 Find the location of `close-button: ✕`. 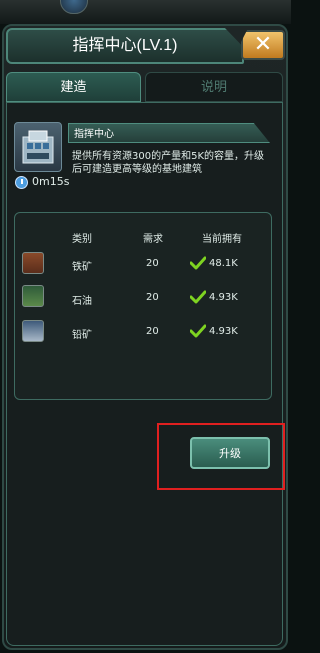

close-button: ✕ is located at coordinates (263, 45).